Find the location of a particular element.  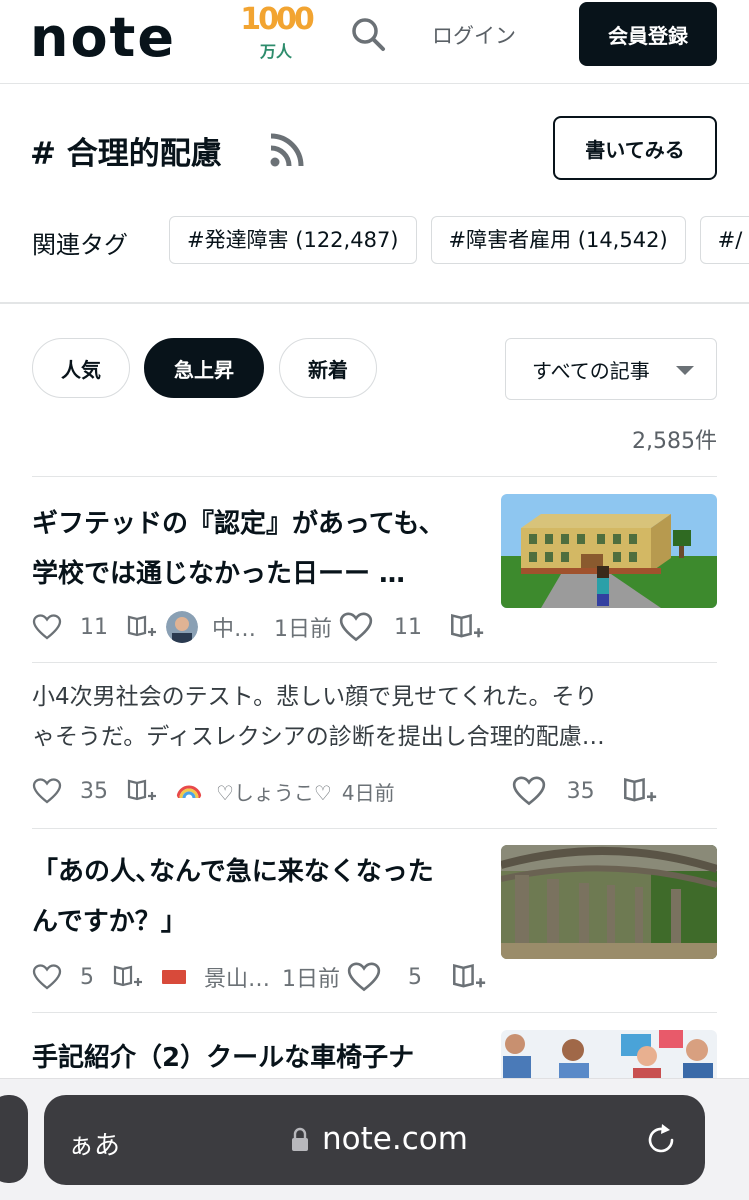

browser-toolbar: ぁあ note.com is located at coordinates (374, 1139).